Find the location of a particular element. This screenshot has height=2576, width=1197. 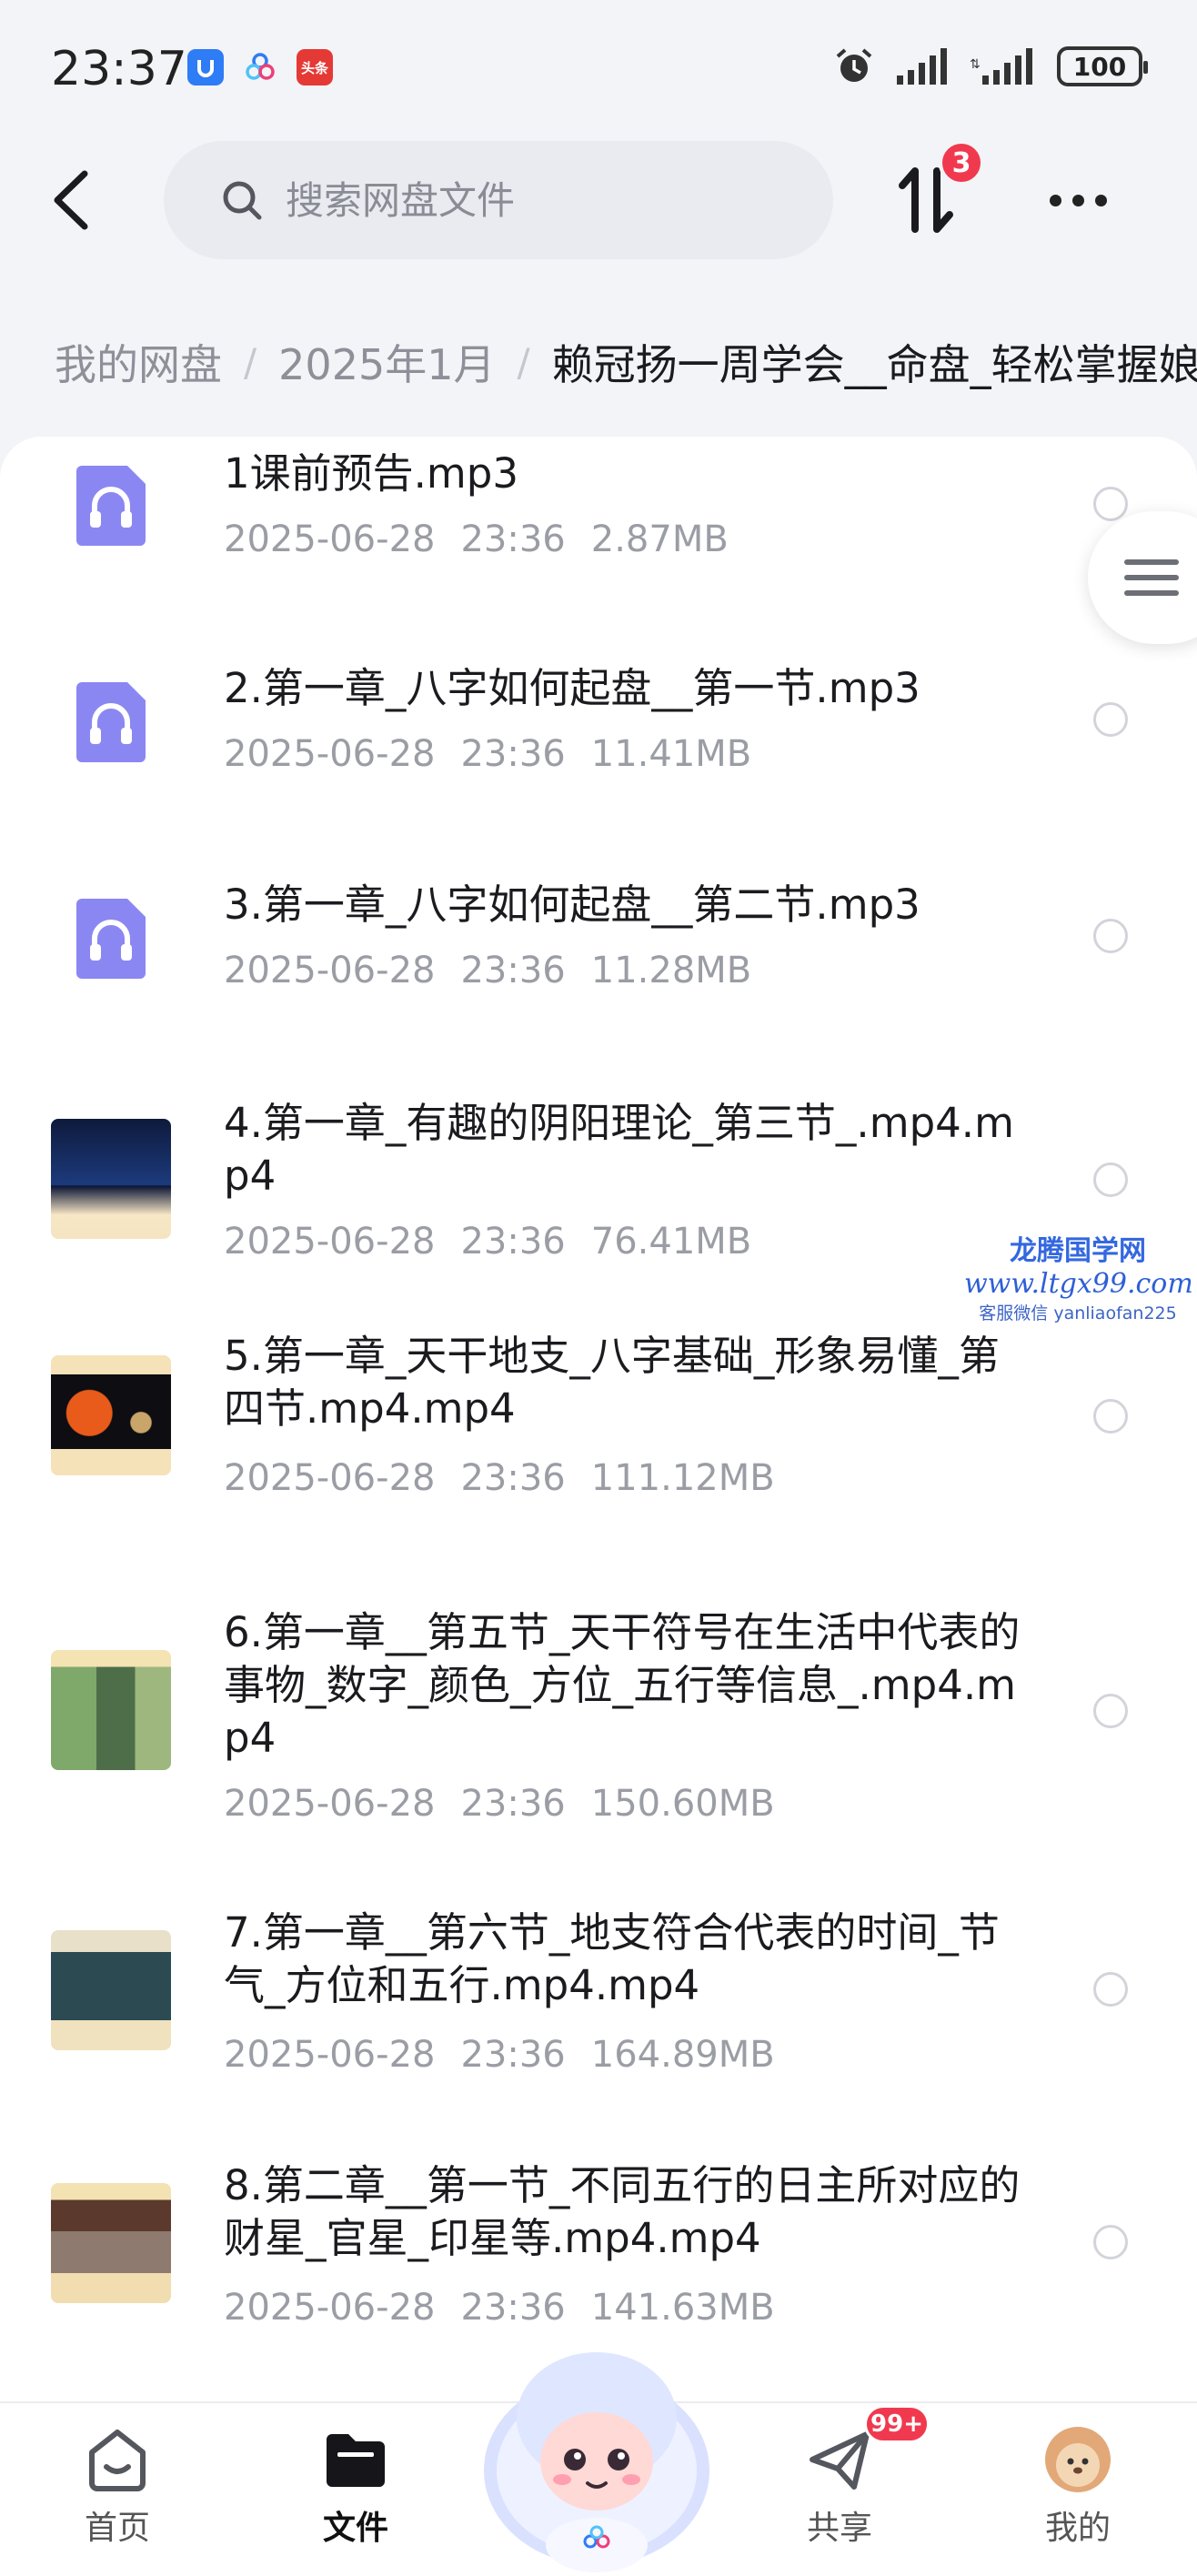

file-size: 111.12MB is located at coordinates (682, 1478).